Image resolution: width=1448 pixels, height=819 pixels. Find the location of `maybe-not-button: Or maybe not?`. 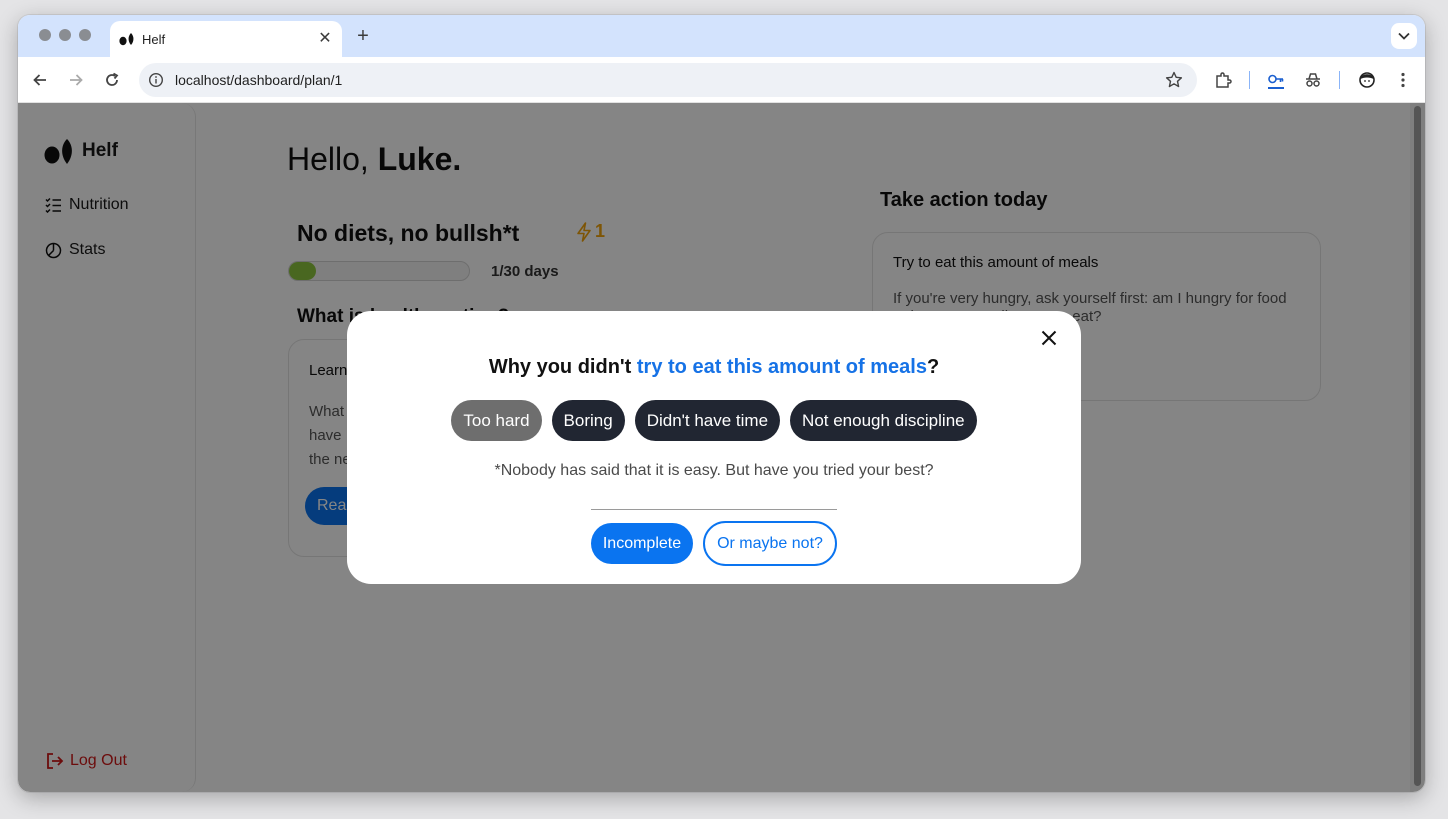

maybe-not-button: Or maybe not? is located at coordinates (770, 543).